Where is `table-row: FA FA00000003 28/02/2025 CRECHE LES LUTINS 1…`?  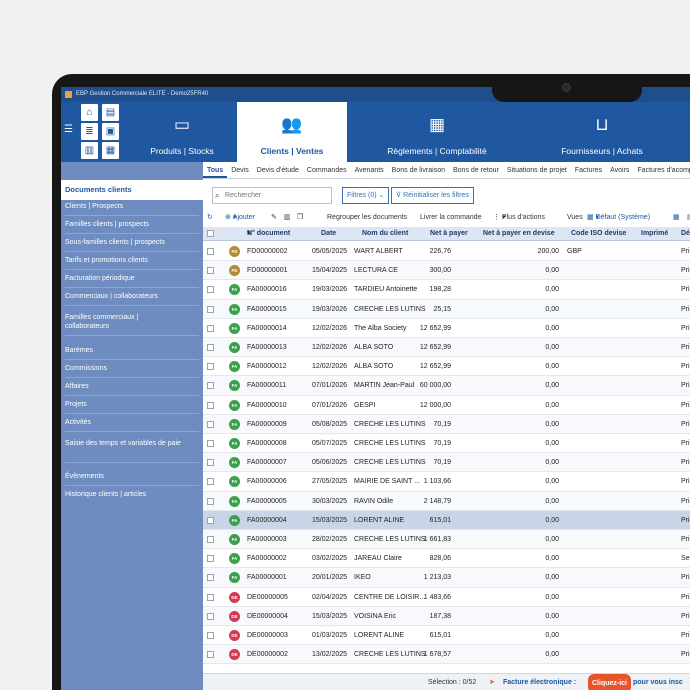
table-row: FA FA00000003 28/02/2025 CRECHE LES LUTINS 1… is located at coordinates (446, 540).